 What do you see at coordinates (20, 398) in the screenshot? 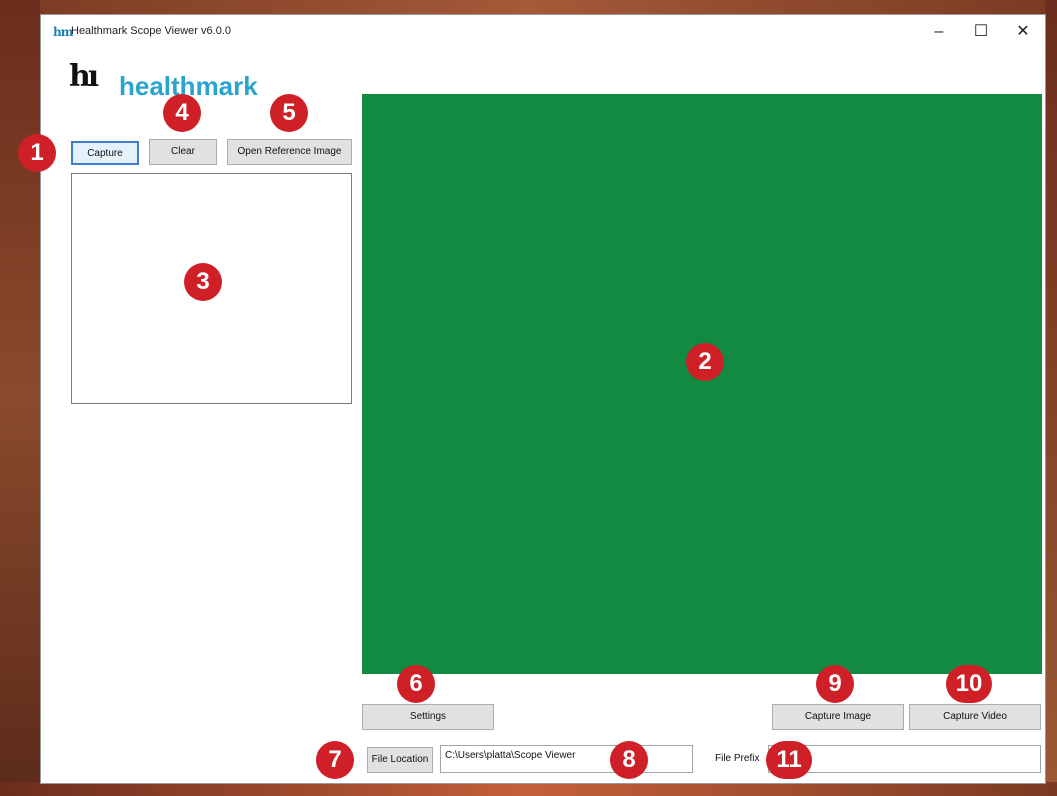
I see `desktop-background-left` at bounding box center [20, 398].